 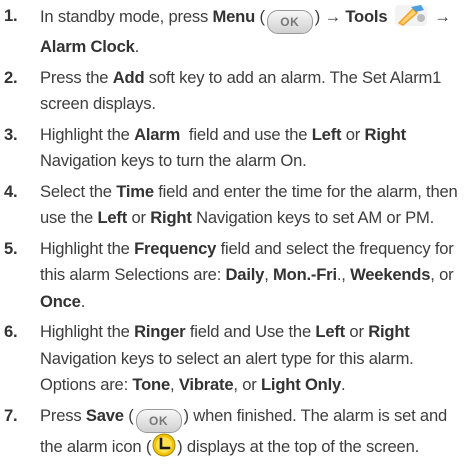 What do you see at coordinates (206, 384) in the screenshot?
I see `vibrate-option: Vibrate` at bounding box center [206, 384].